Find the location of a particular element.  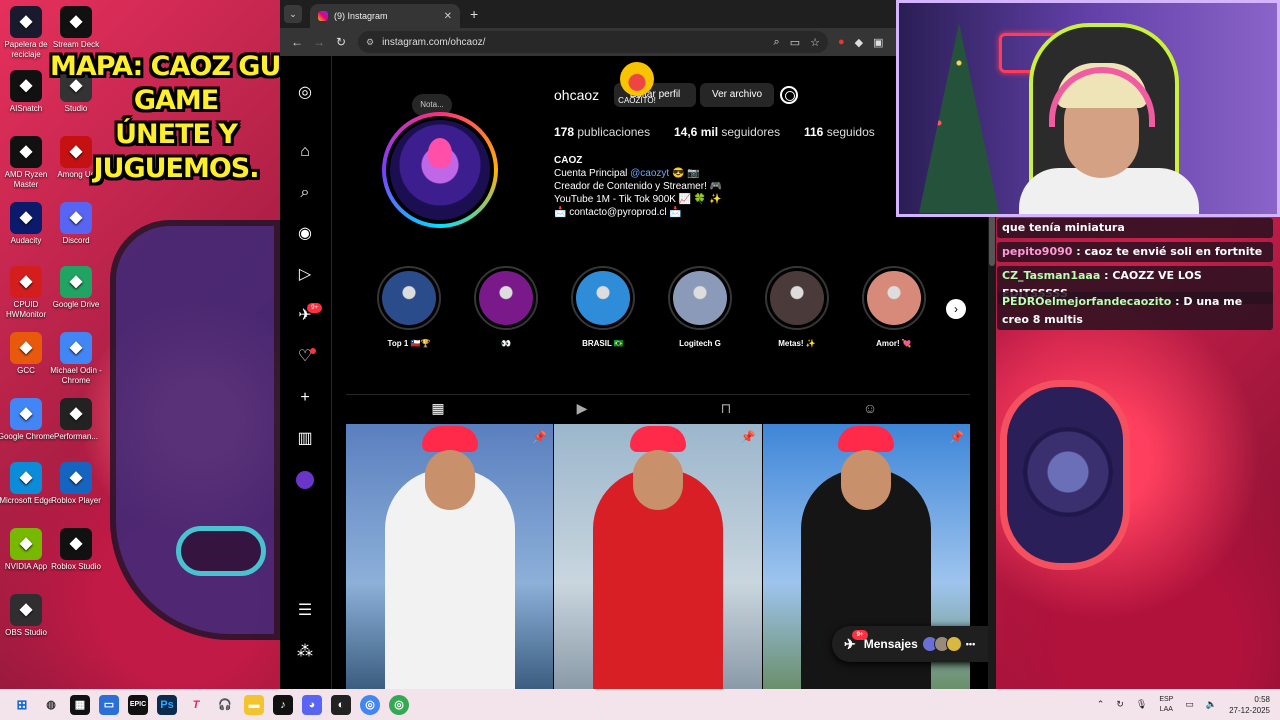

audacity-icon: ◆ is located at coordinates (26, 218).